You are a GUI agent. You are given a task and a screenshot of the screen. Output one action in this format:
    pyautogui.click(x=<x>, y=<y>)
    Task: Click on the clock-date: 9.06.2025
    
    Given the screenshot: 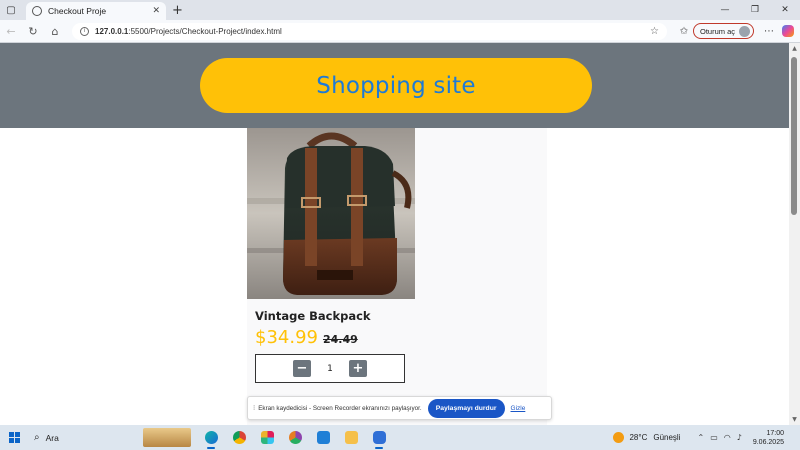 What is the action you would take?
    pyautogui.click(x=768, y=442)
    